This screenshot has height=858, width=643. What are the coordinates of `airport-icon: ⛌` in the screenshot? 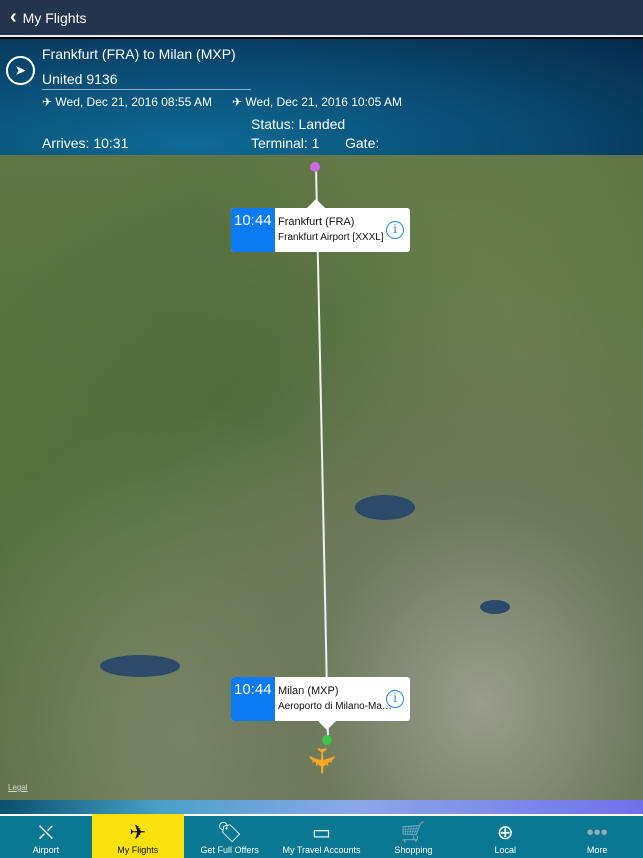 It's located at (46, 833).